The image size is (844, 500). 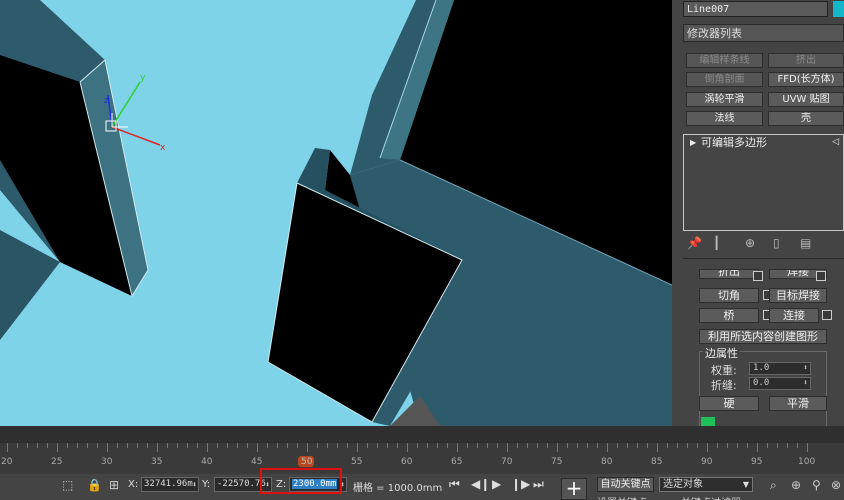 What do you see at coordinates (206, 484) in the screenshot?
I see `y-label: Y:` at bounding box center [206, 484].